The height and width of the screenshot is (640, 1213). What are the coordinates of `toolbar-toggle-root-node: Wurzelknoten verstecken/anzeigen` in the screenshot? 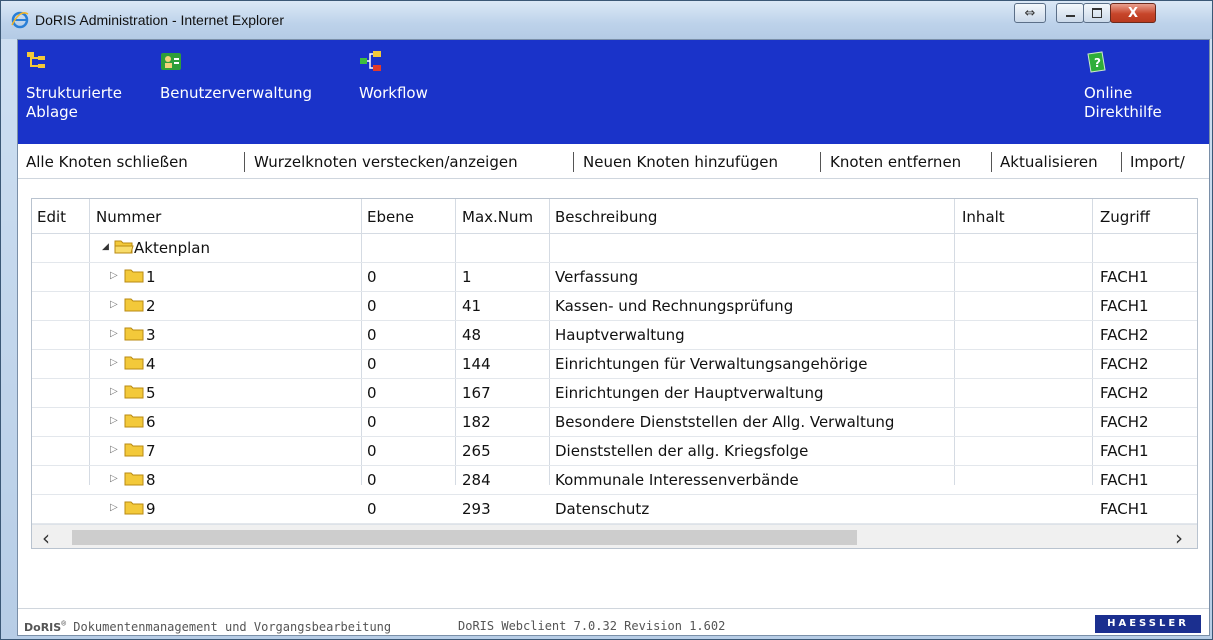 It's located at (386, 162).